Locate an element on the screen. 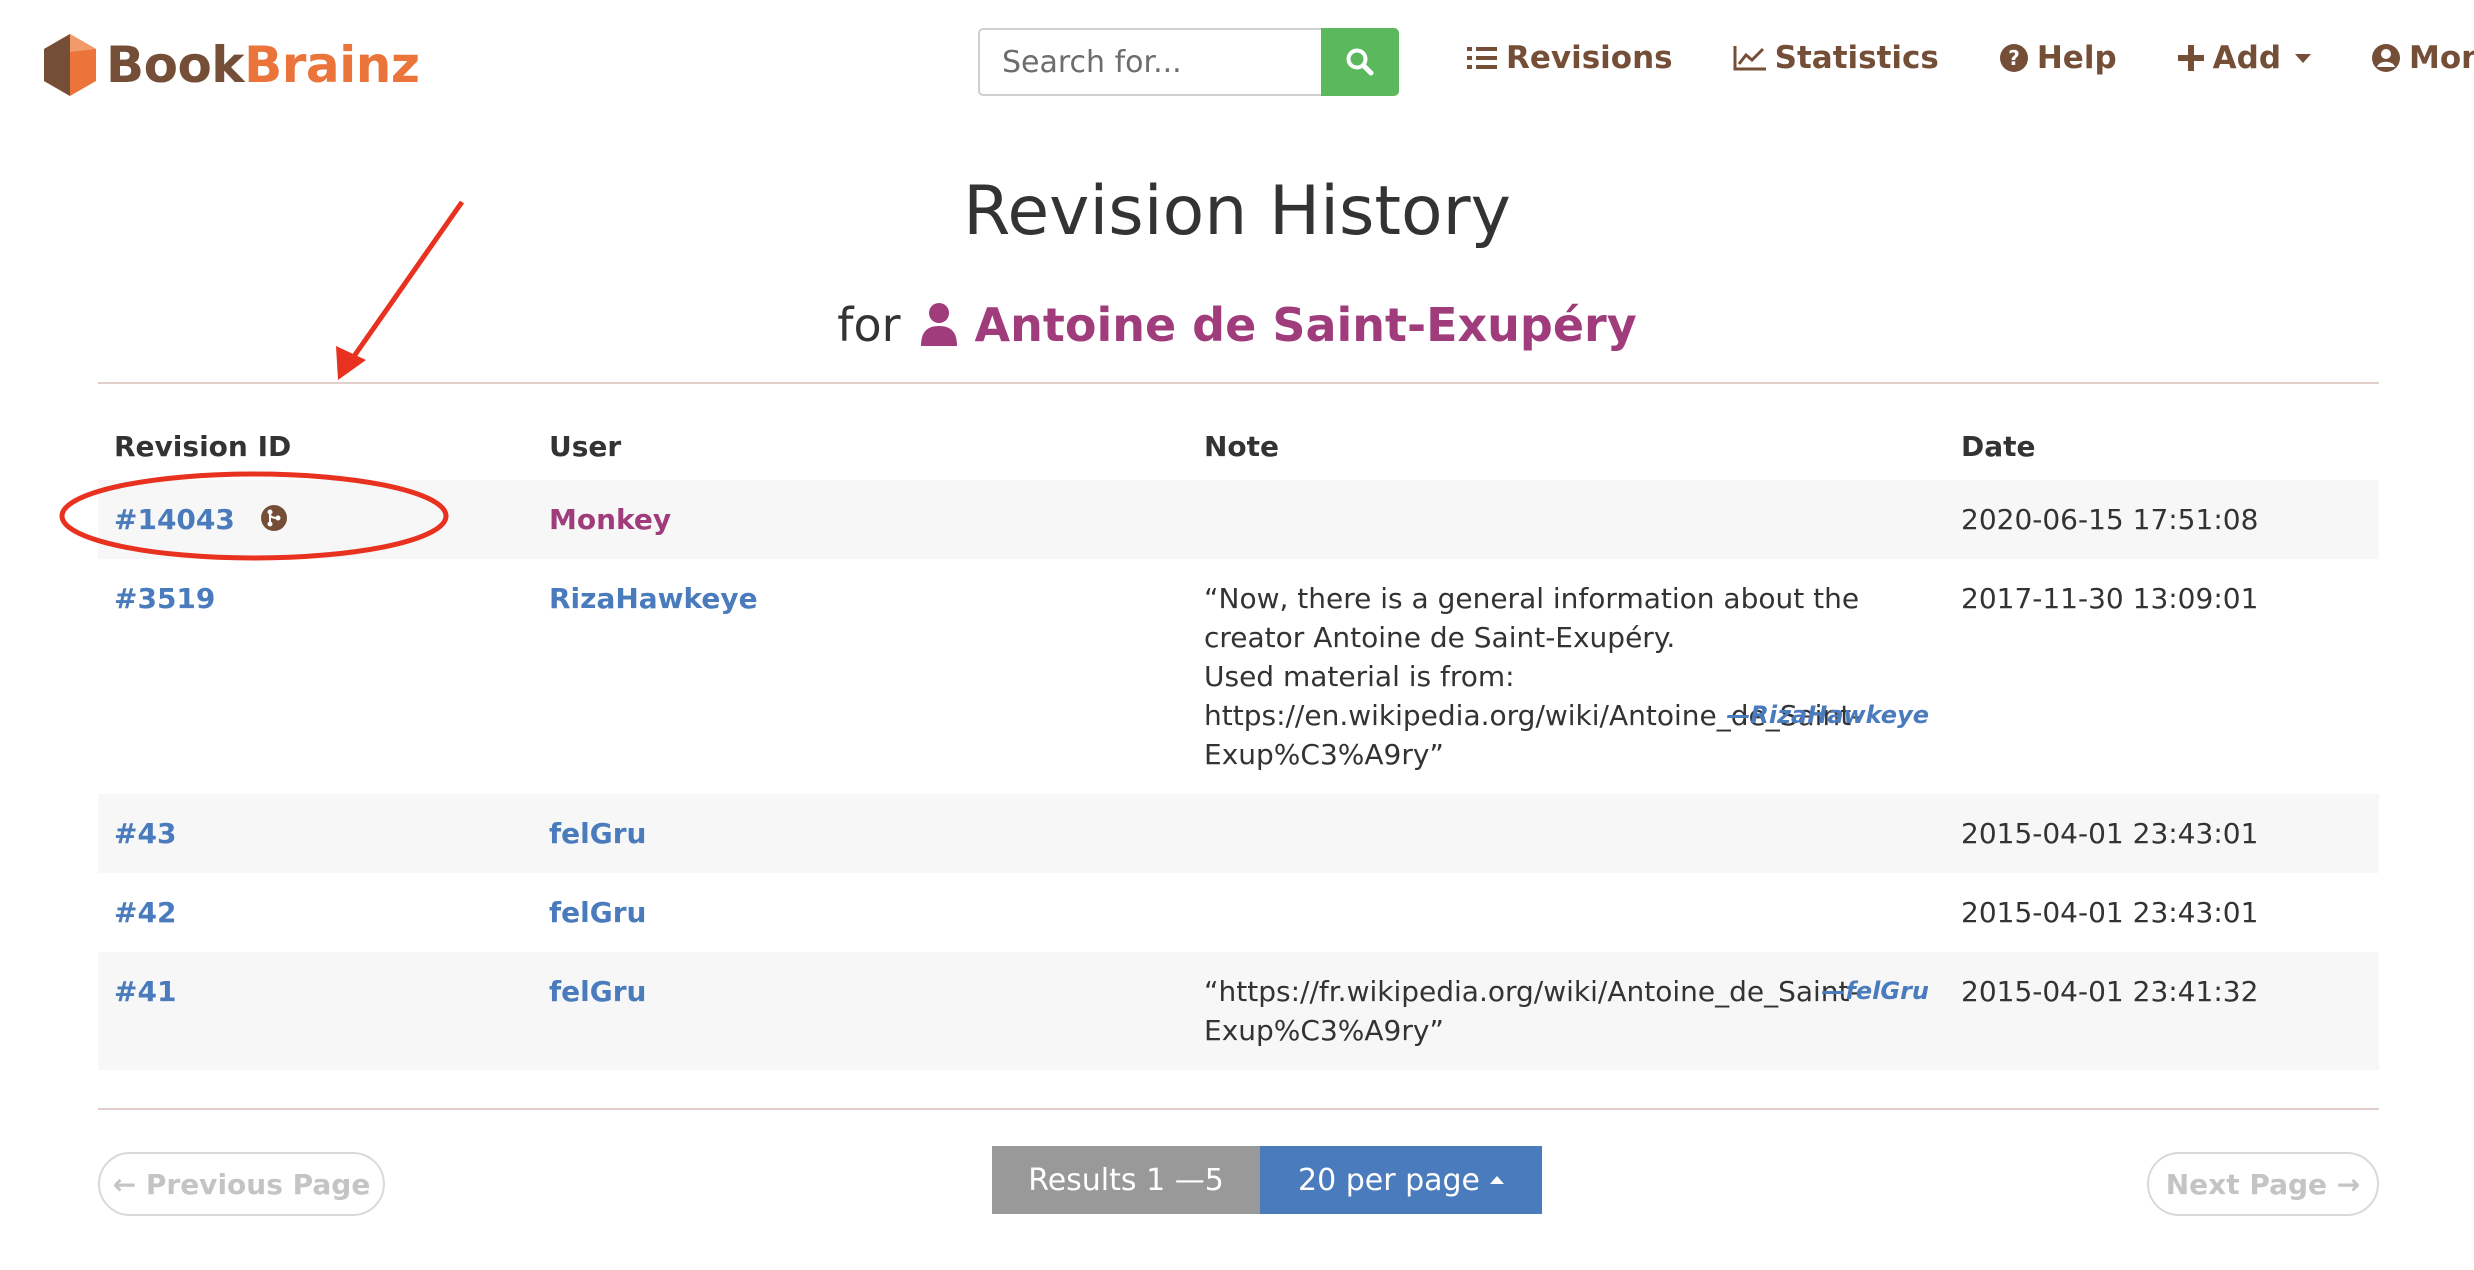  user-link: Monkey is located at coordinates (610, 519).